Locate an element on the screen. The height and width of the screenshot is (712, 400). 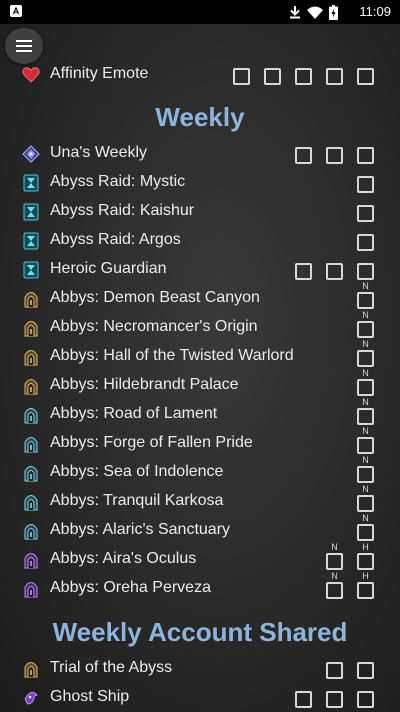
task-row: Abbys: Forge of Fallen Pride N is located at coordinates (200, 442).